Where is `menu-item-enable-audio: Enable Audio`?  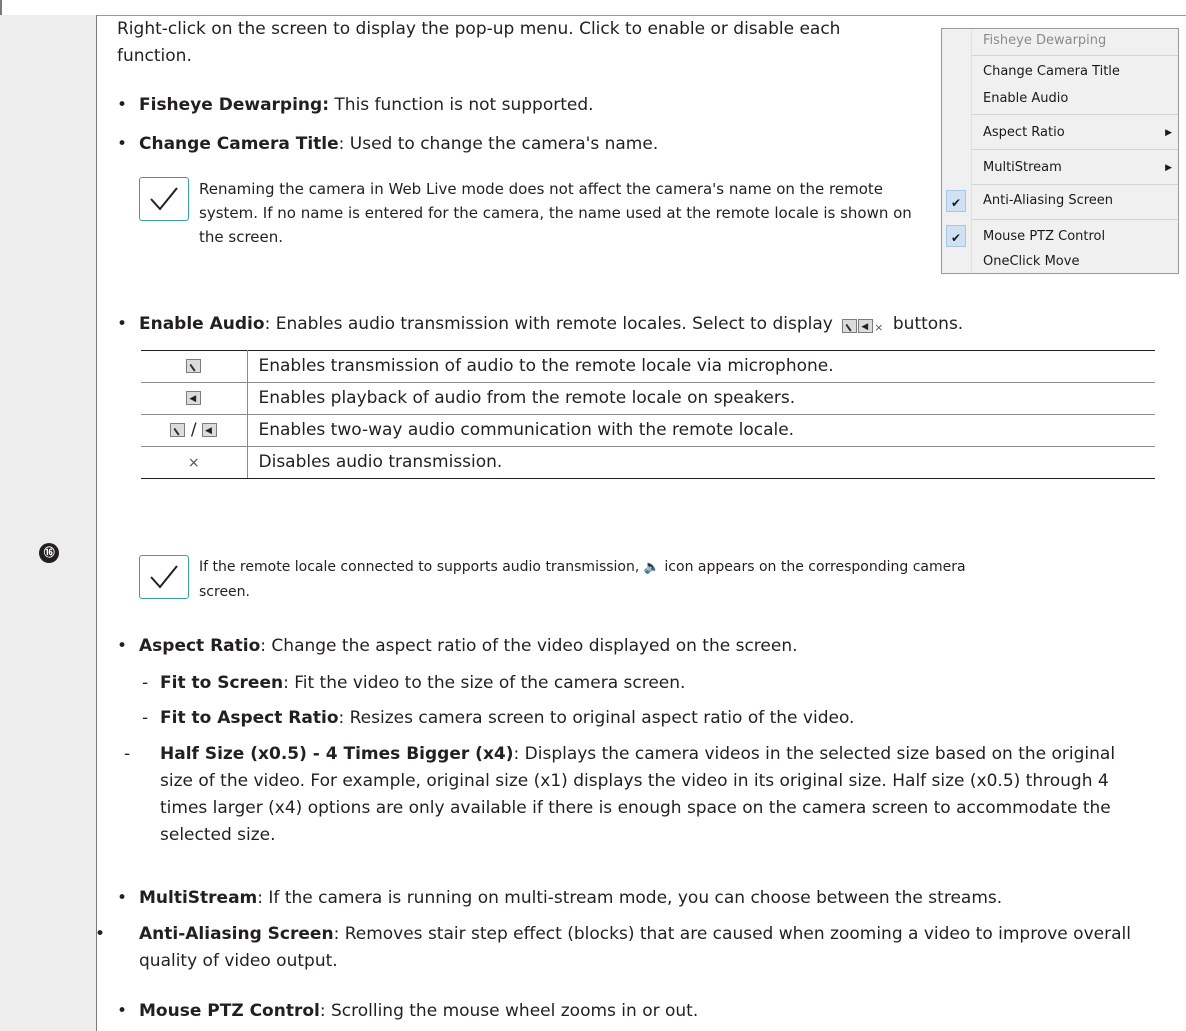 menu-item-enable-audio: Enable Audio is located at coordinates (1026, 98).